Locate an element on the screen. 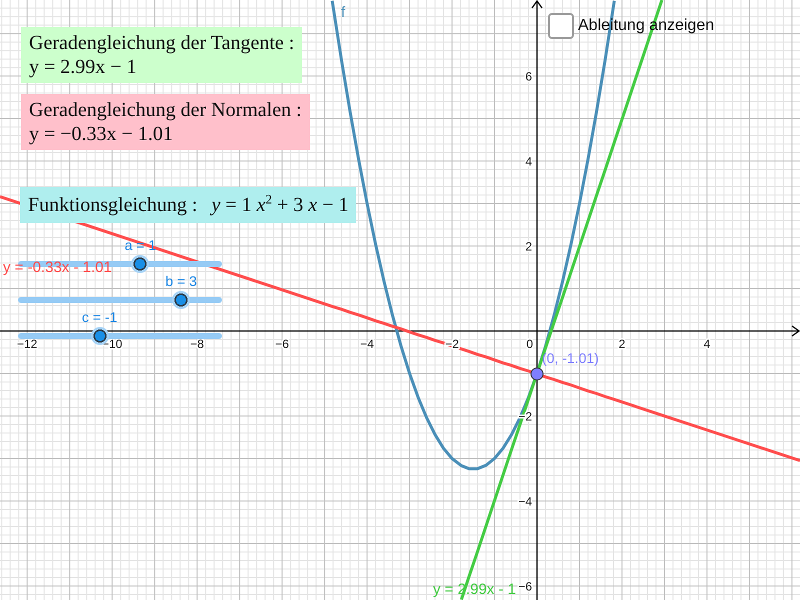  slider-label: b = 3 is located at coordinates (181, 281).